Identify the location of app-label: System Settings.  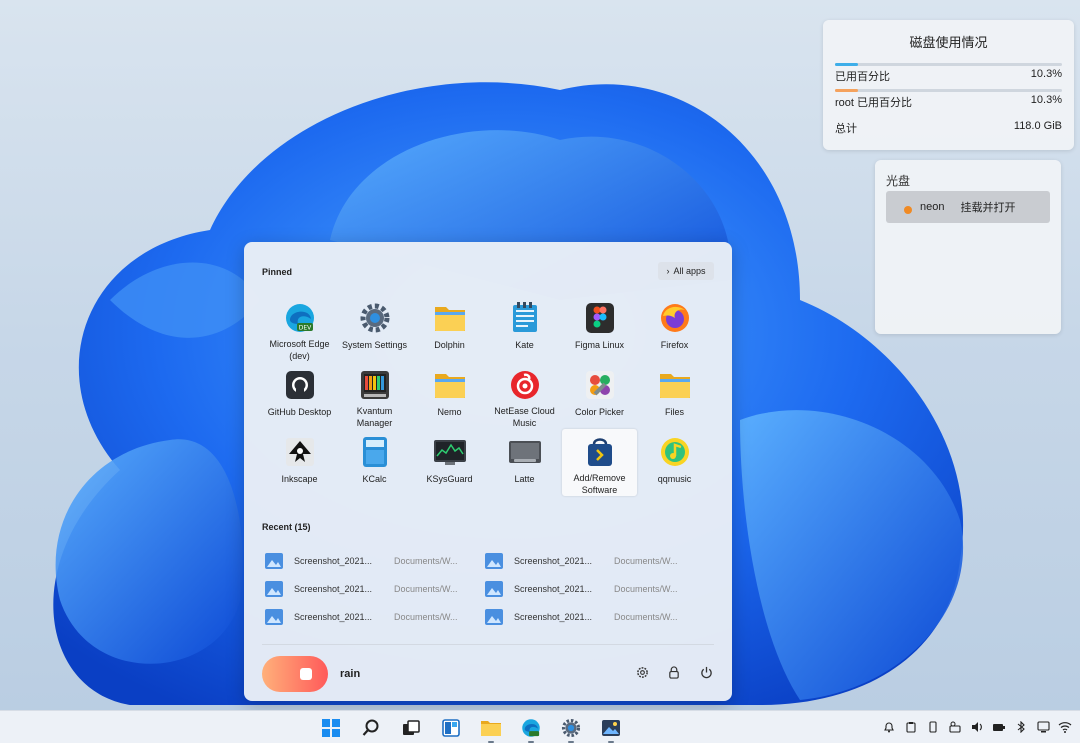
(374, 345).